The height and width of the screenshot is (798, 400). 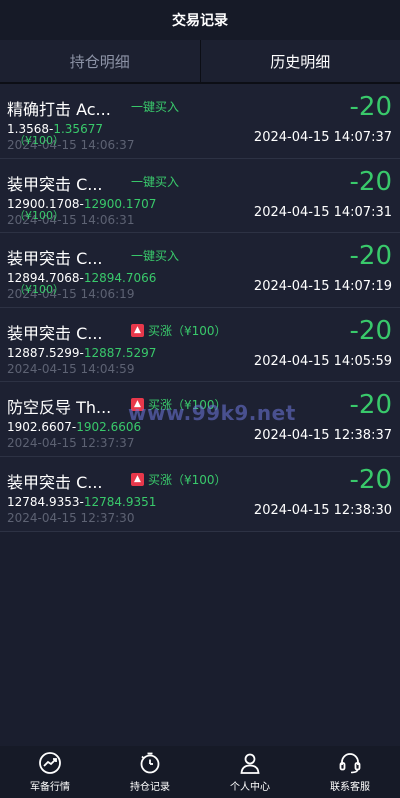 I want to click on user-icon, so click(x=250, y=763).